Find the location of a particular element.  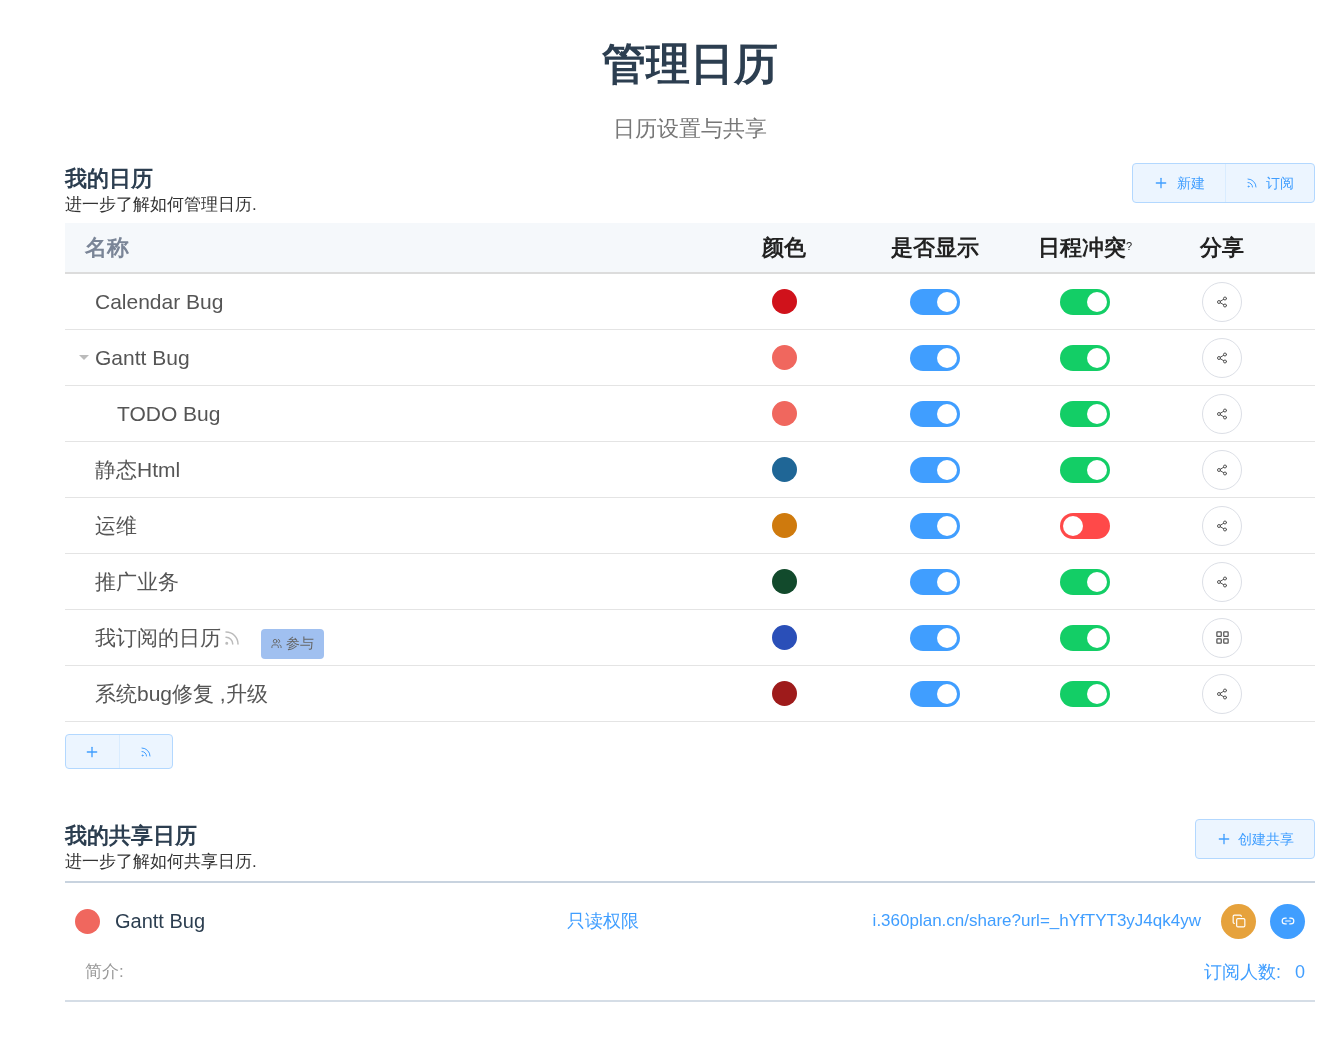

new-button: 新建 is located at coordinates (1179, 183).